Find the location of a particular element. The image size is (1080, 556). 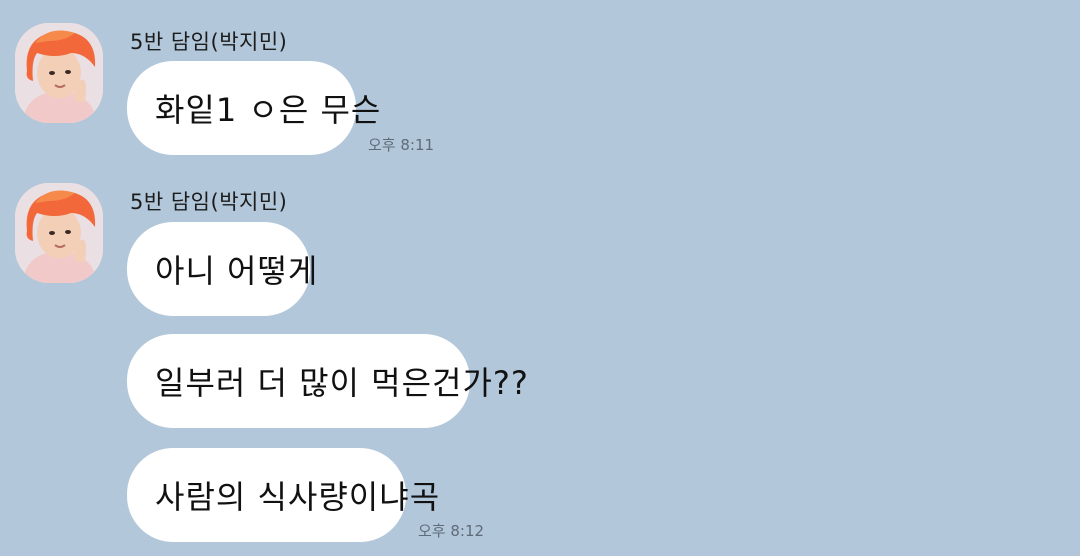

message-text: 화잍1 ㅇ은 무슨 is located at coordinates (268, 110).